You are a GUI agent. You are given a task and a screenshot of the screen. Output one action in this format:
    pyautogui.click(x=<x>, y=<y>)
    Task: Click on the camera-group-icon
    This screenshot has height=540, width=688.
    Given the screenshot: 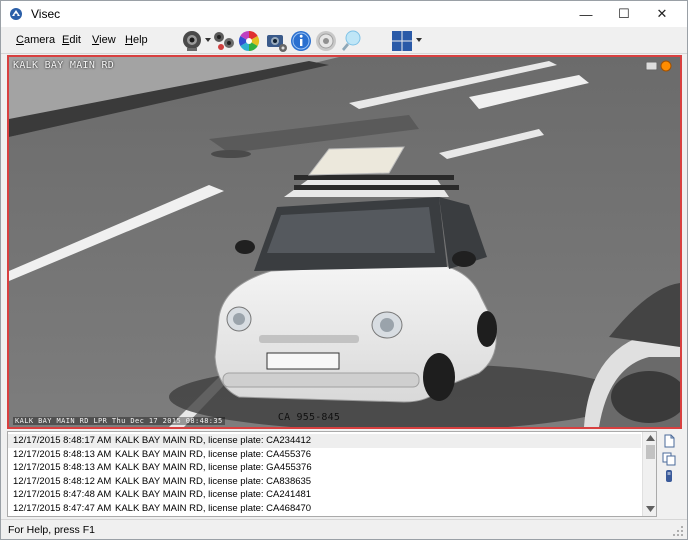 What is the action you would take?
    pyautogui.click(x=224, y=41)
    